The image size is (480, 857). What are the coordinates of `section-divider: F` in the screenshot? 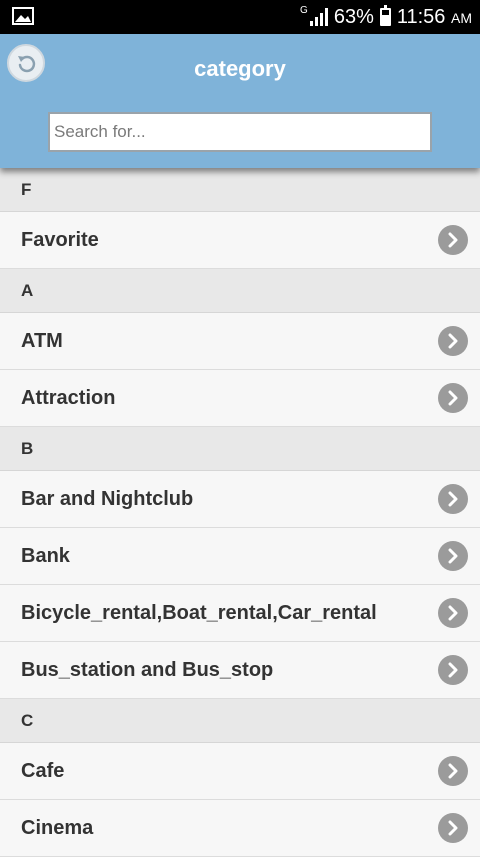 It's located at (240, 190).